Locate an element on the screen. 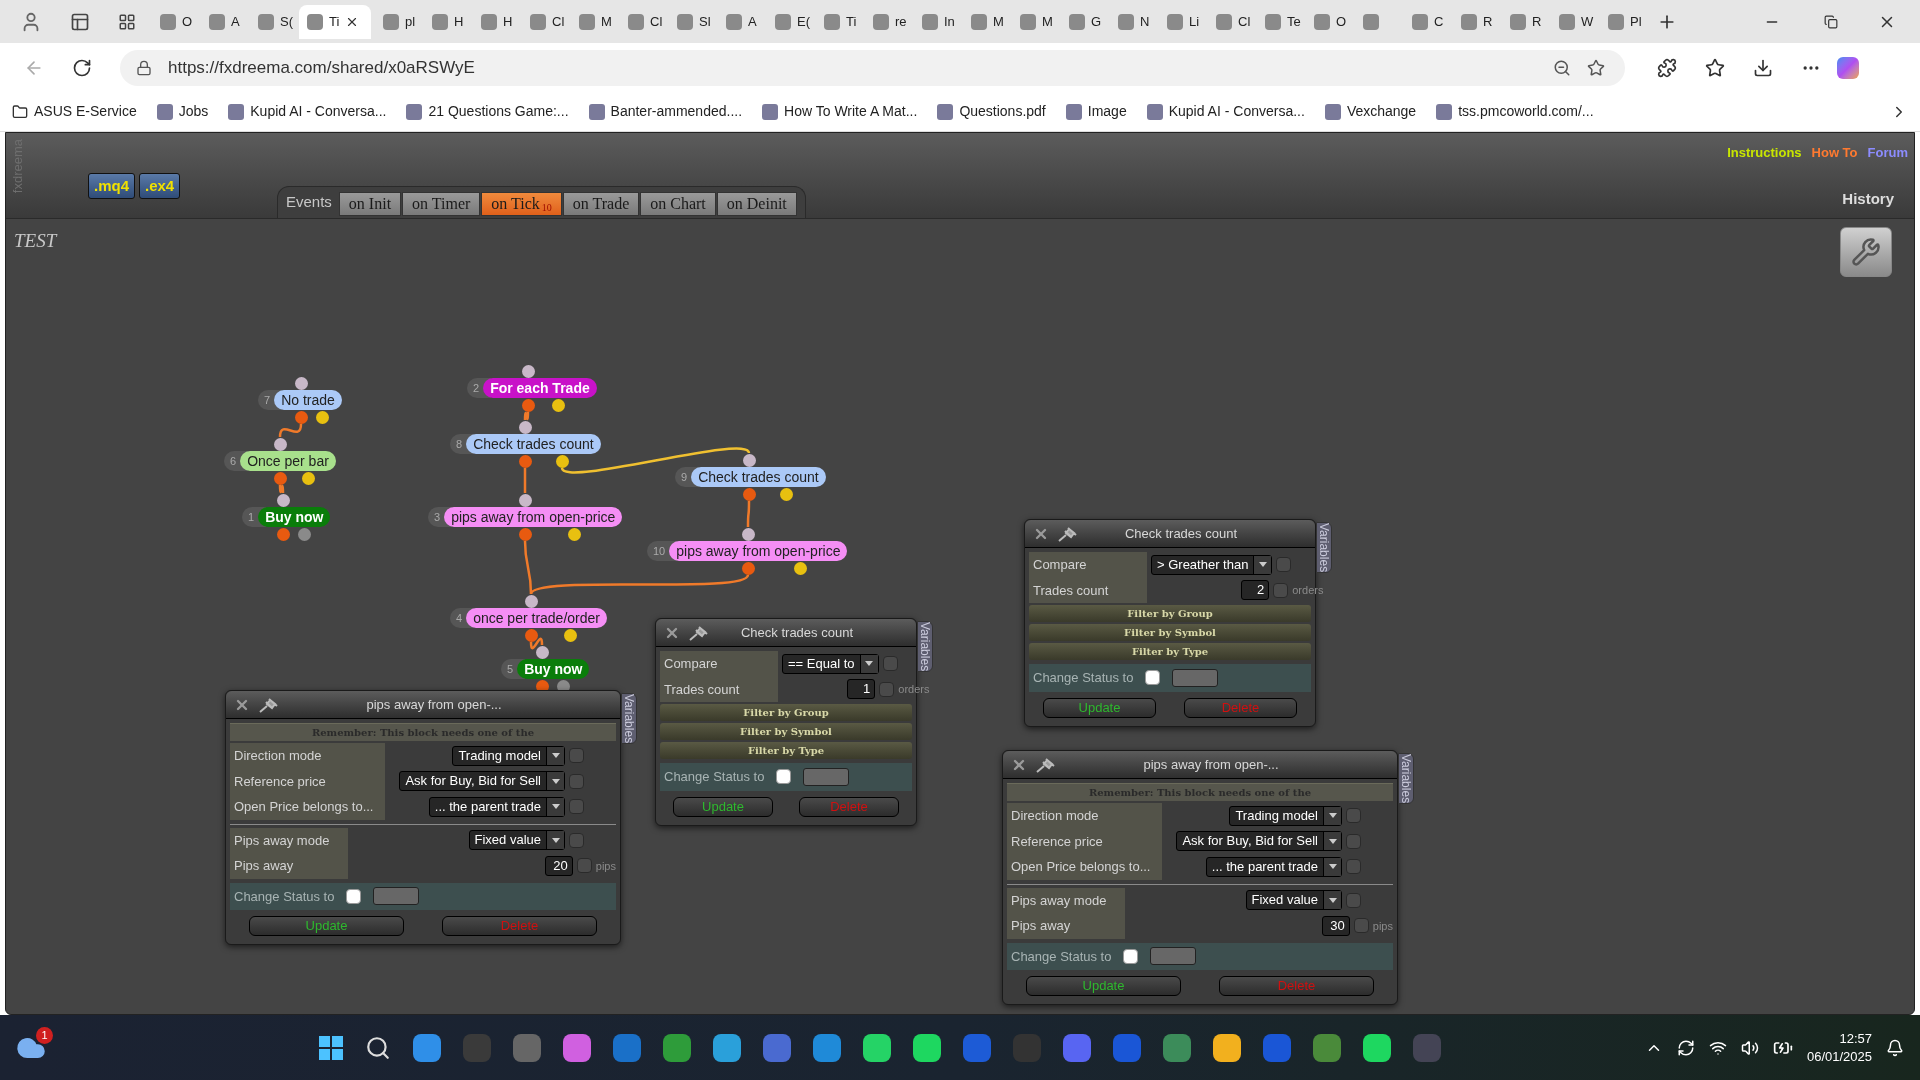 The image size is (1920, 1080). tools-button is located at coordinates (1866, 252).